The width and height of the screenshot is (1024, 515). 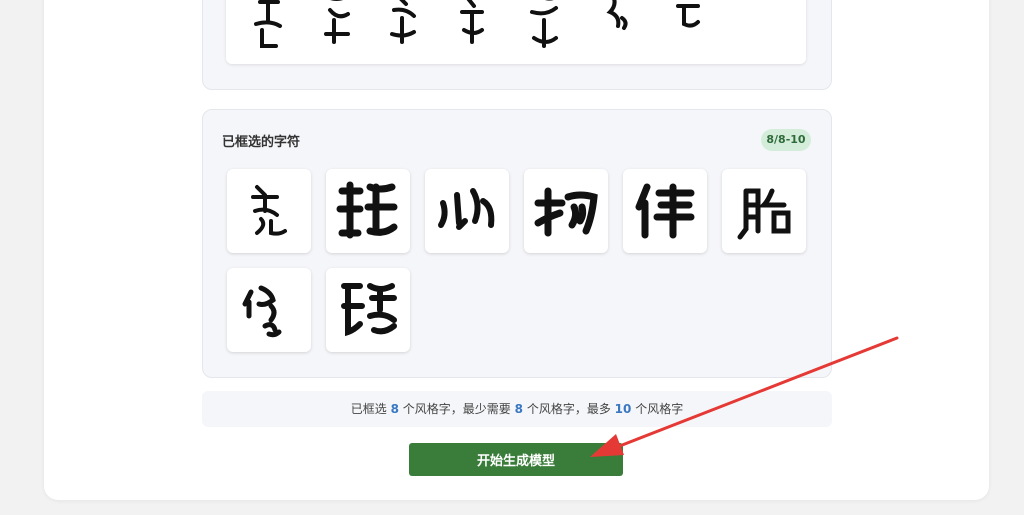 I want to click on info-prefix: 已框选, so click(x=368, y=409).